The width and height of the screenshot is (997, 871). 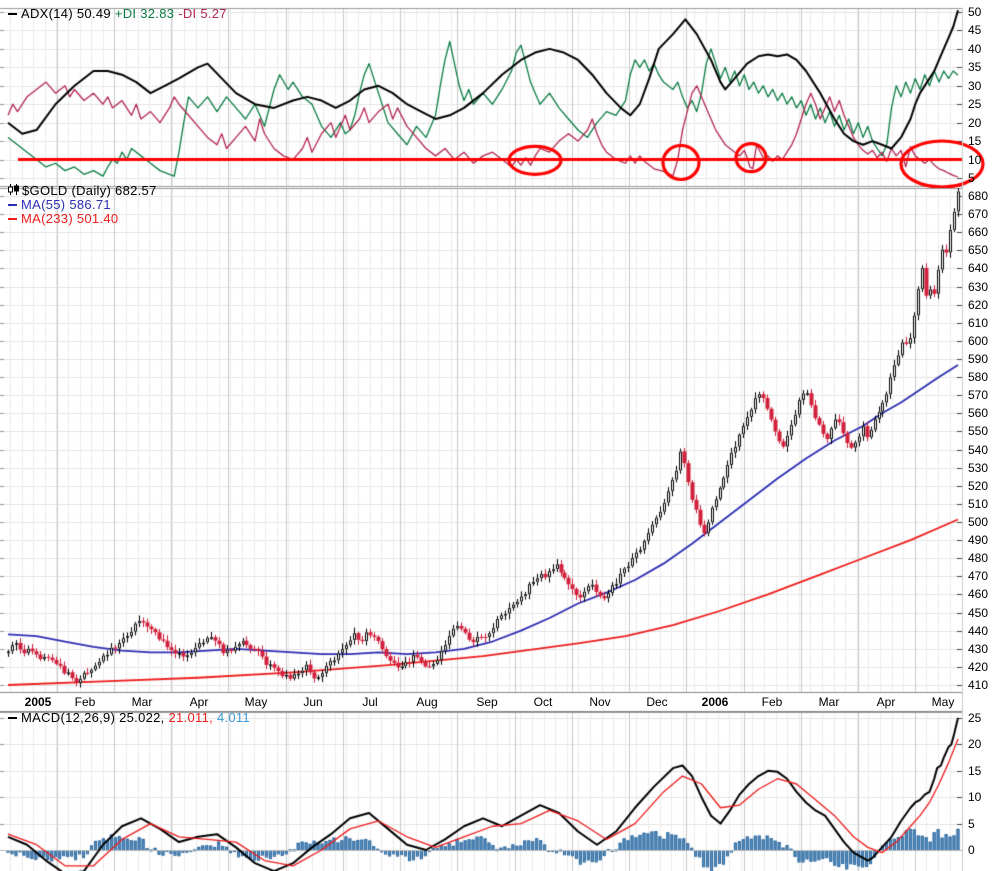 I want to click on x-axis-month-label: 2005, so click(x=38, y=702).